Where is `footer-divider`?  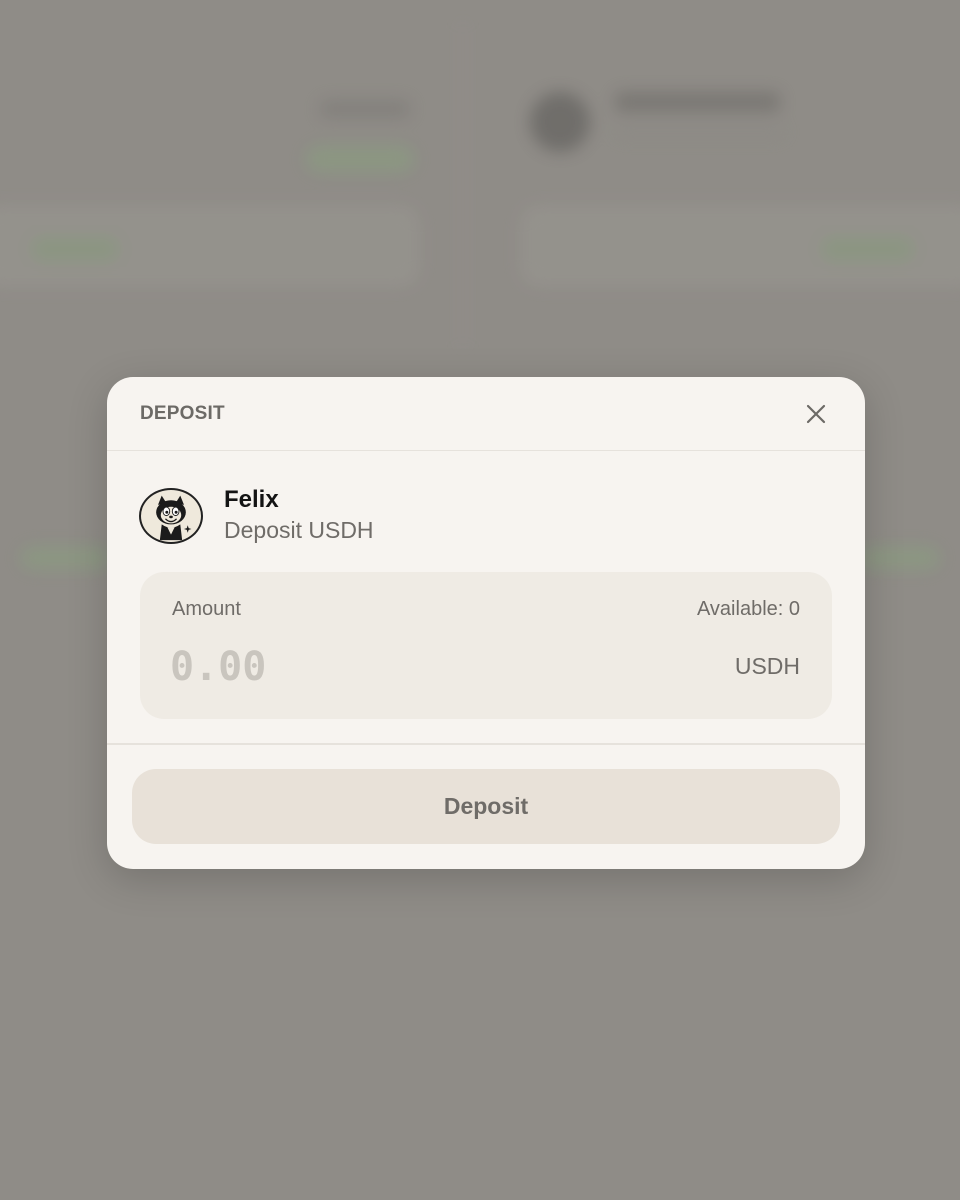 footer-divider is located at coordinates (486, 744).